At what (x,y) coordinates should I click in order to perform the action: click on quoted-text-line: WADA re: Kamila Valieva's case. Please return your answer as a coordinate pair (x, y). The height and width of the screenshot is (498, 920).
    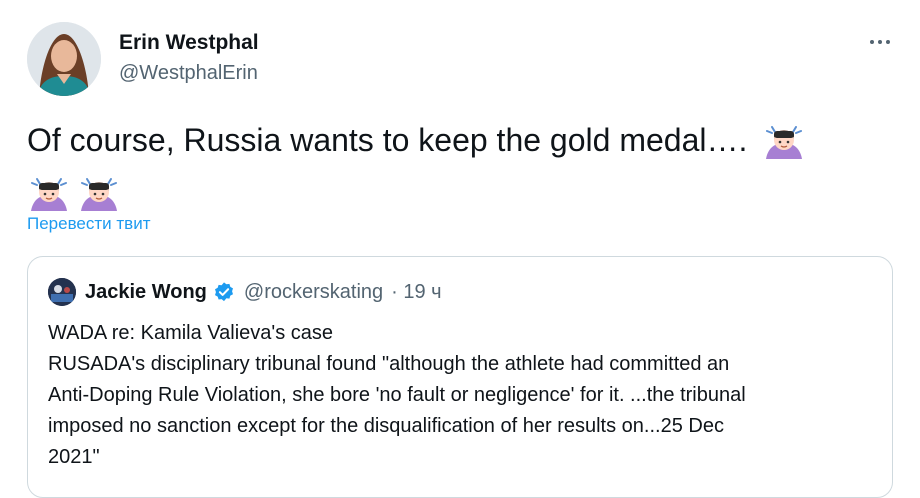
    Looking at the image, I should click on (191, 333).